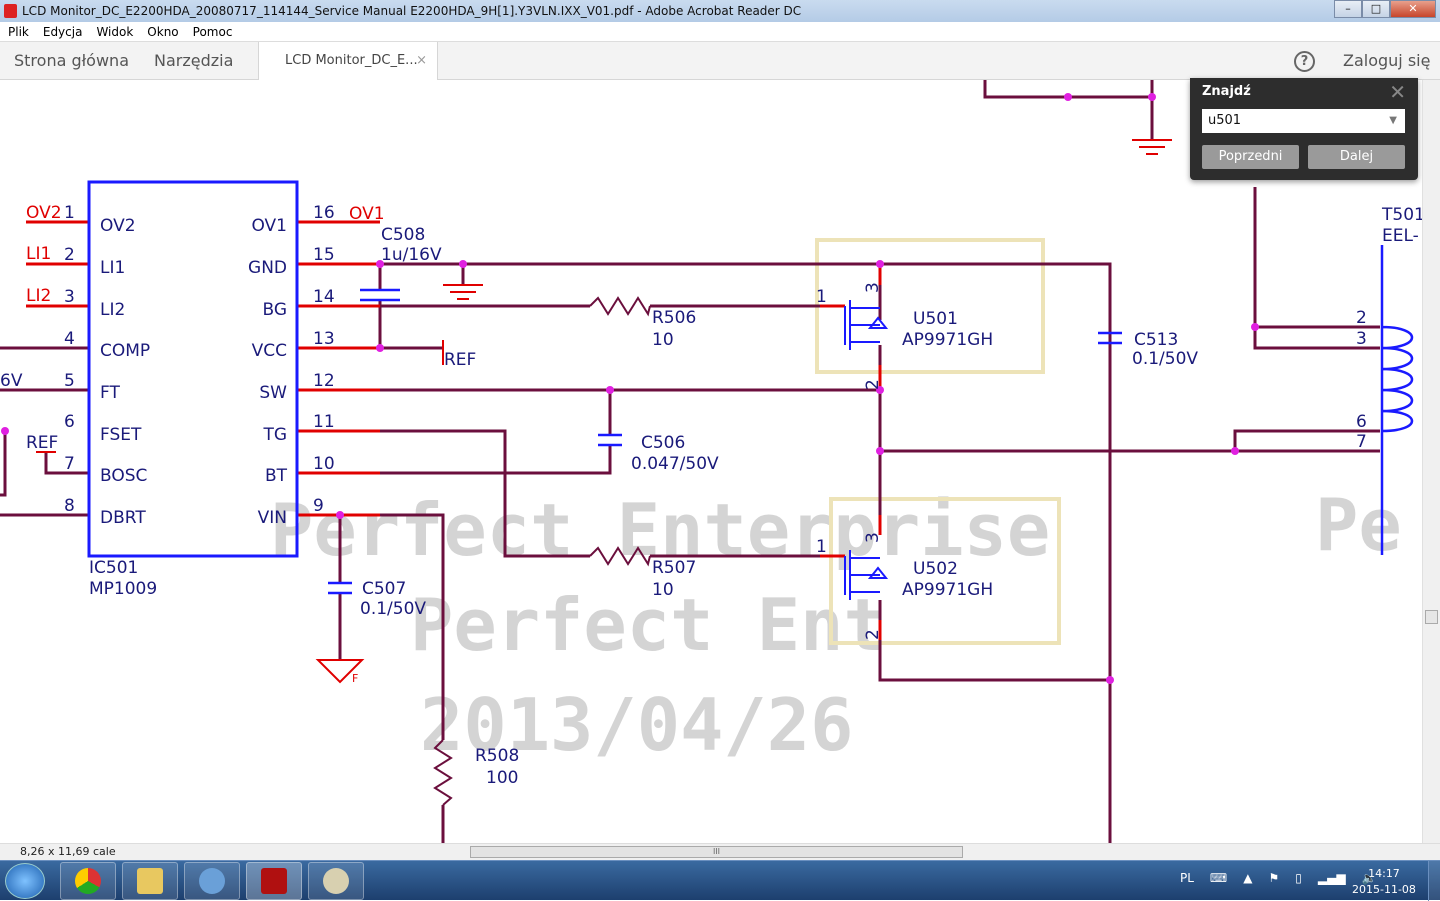  What do you see at coordinates (421, 61) in the screenshot?
I see `close-tab-icon: ×` at bounding box center [421, 61].